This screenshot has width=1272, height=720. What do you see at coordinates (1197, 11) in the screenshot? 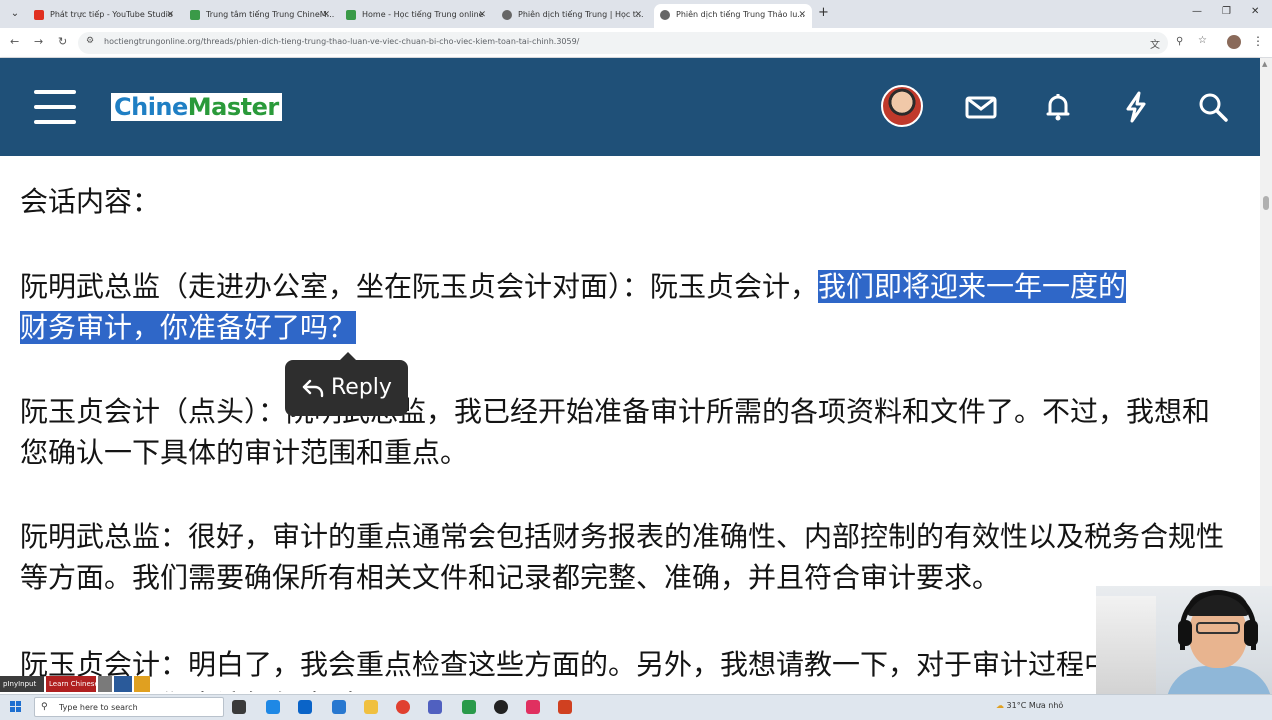
I see `minimize-icon: —` at bounding box center [1197, 11].